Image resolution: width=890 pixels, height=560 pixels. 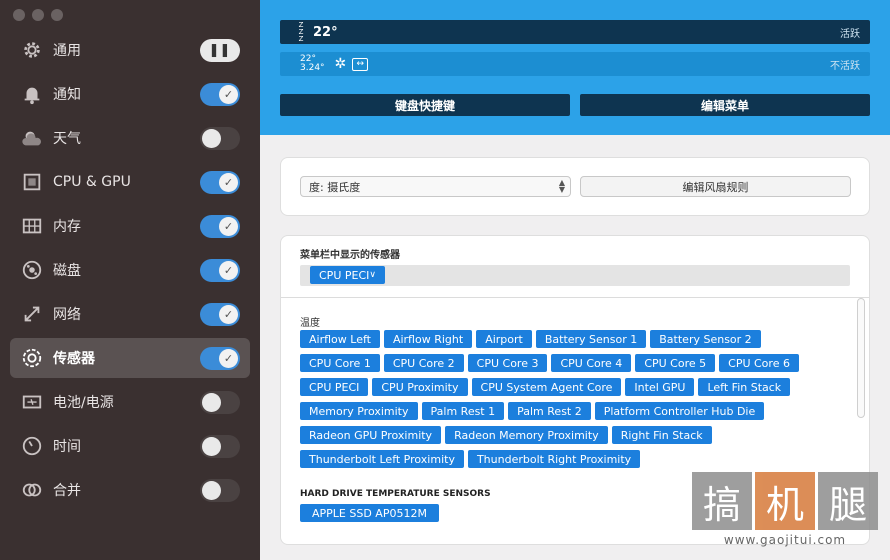 I want to click on hard-drive-section-label: HARD DRIVE TEMPERATURE SENSORS, so click(x=395, y=494).